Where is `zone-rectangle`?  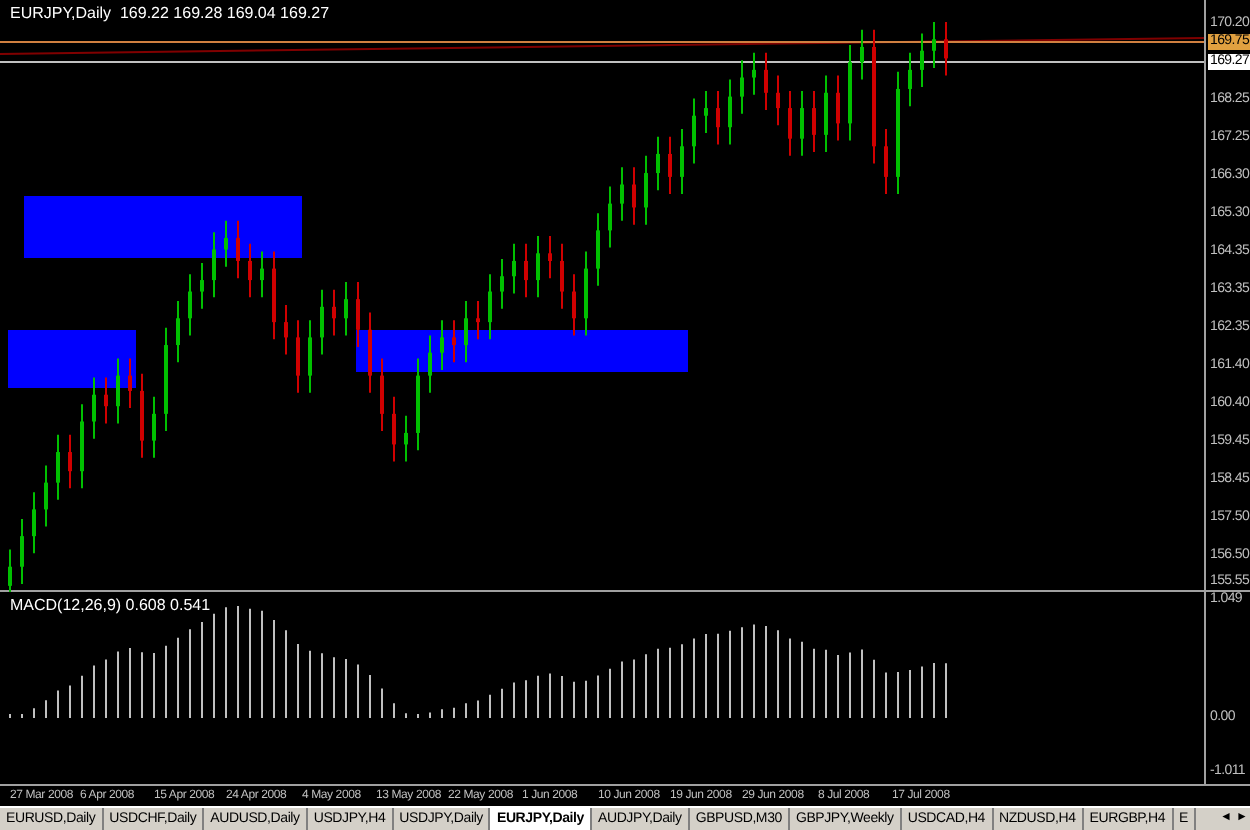
zone-rectangle is located at coordinates (72, 359).